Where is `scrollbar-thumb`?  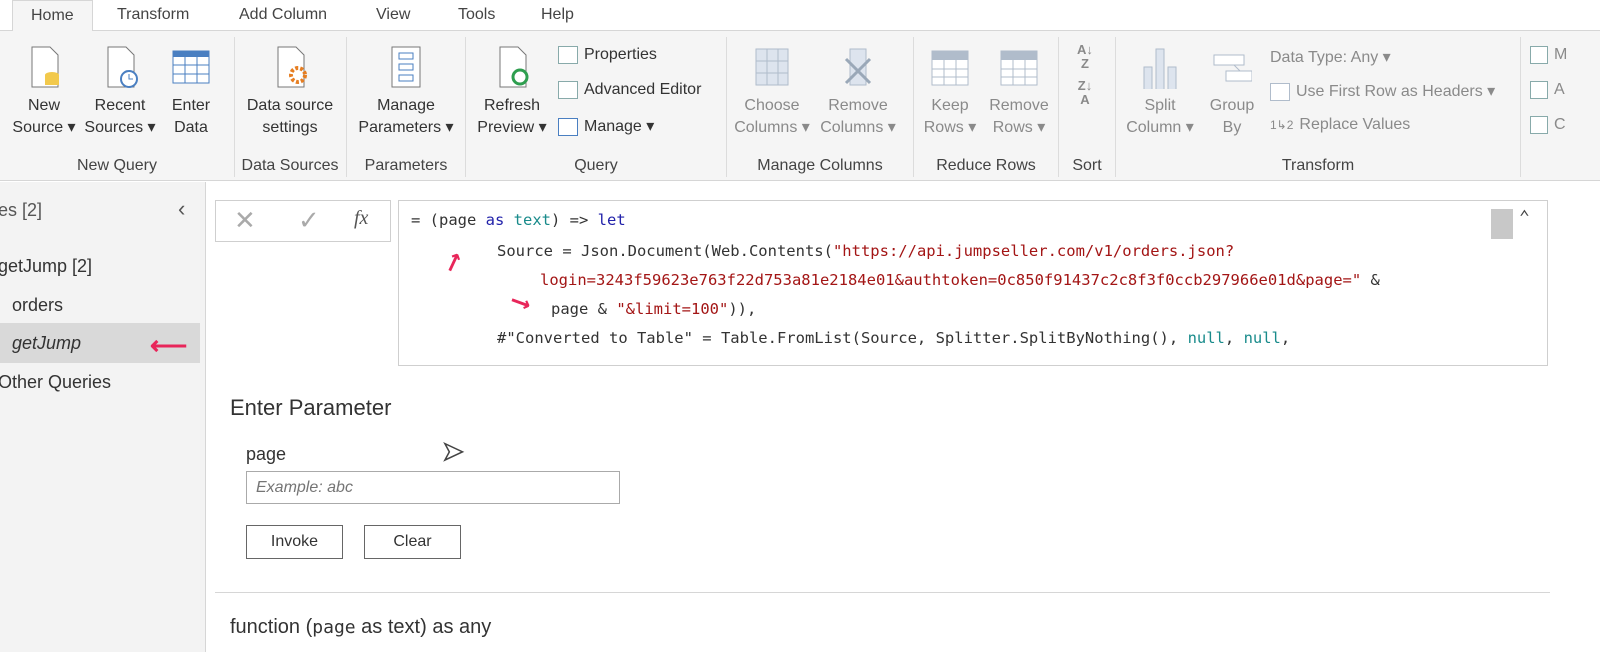 scrollbar-thumb is located at coordinates (1502, 224).